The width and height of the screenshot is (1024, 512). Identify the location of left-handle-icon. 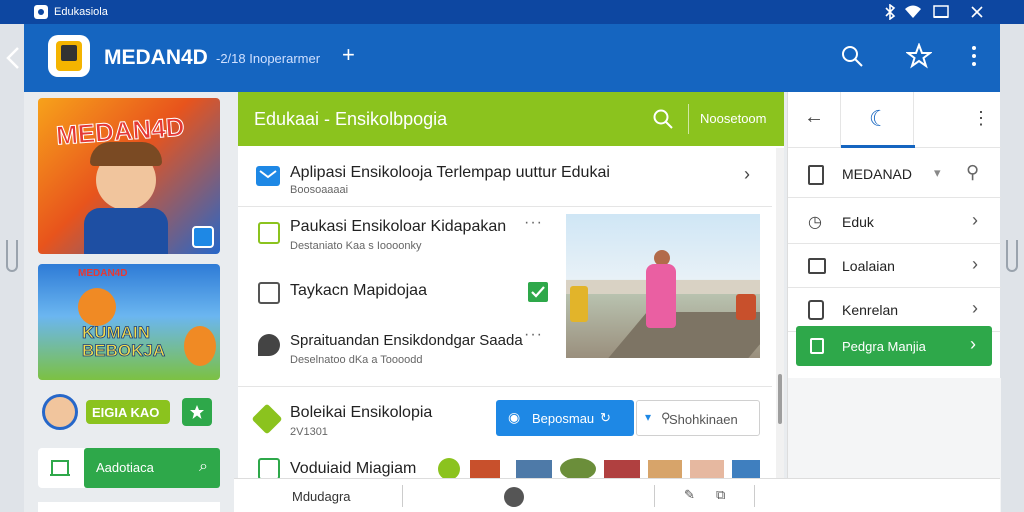
(12, 256).